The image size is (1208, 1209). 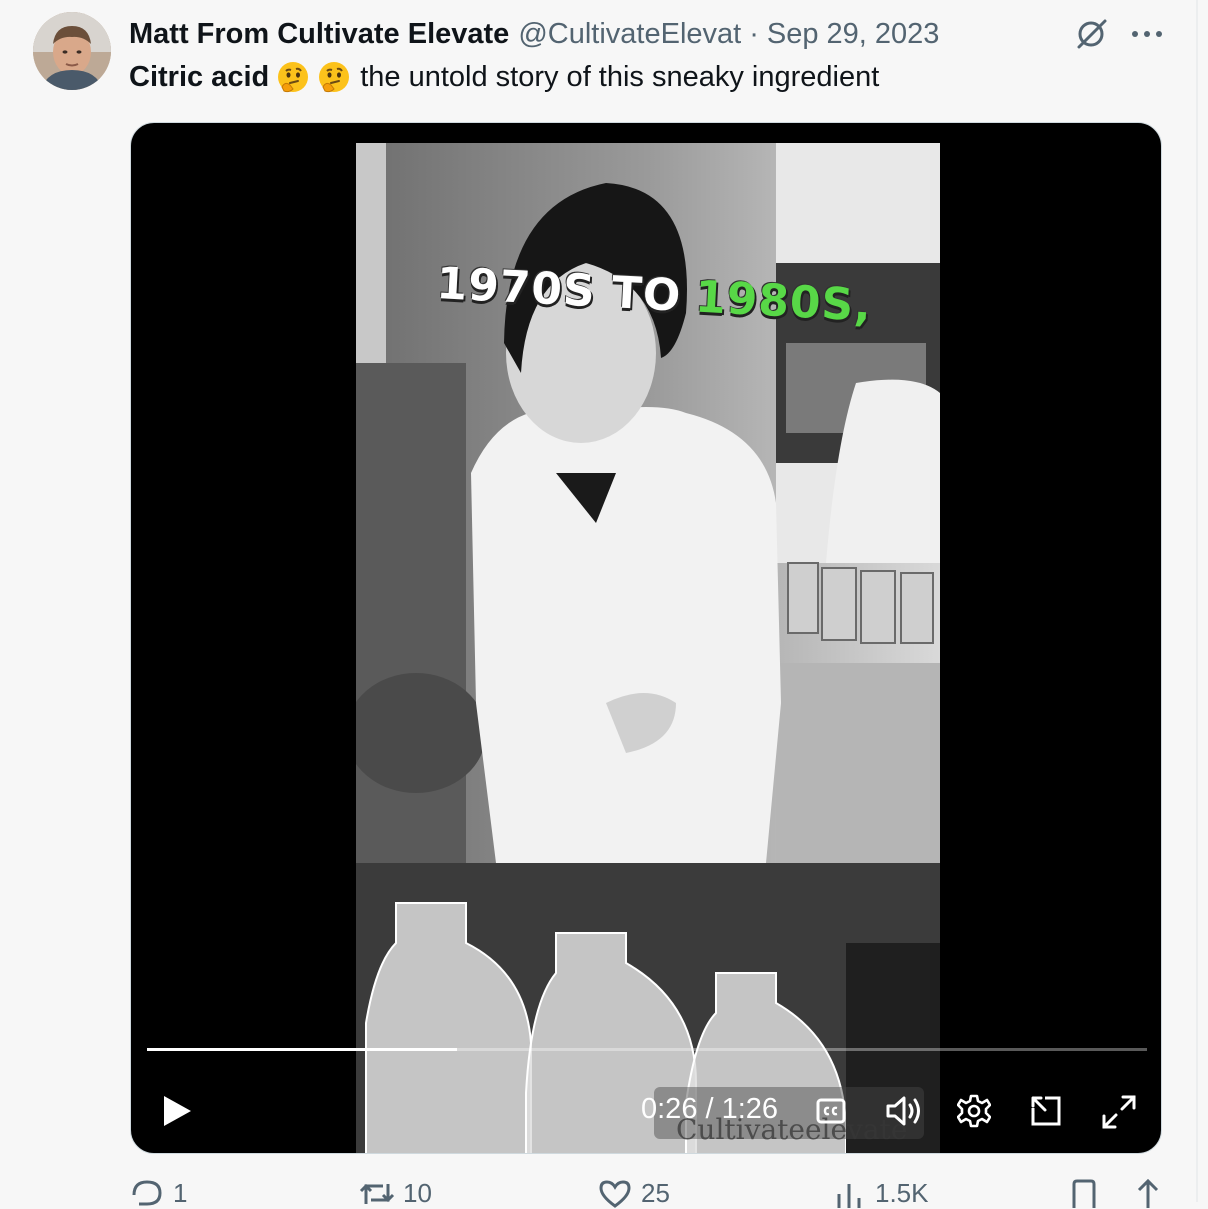 I want to click on share-icon, so click(x=1148, y=1193).